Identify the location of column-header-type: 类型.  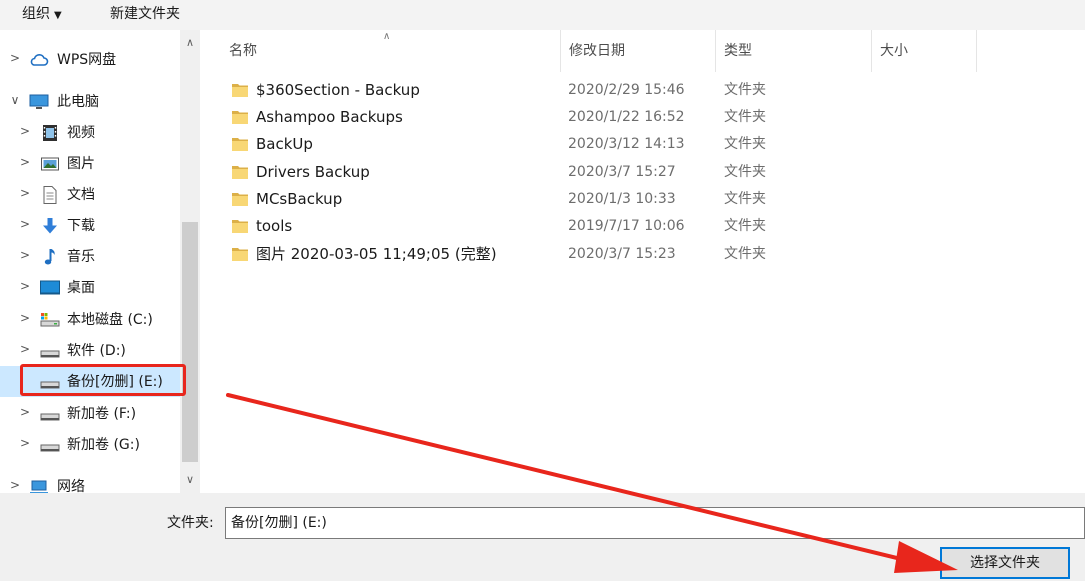
(794, 51).